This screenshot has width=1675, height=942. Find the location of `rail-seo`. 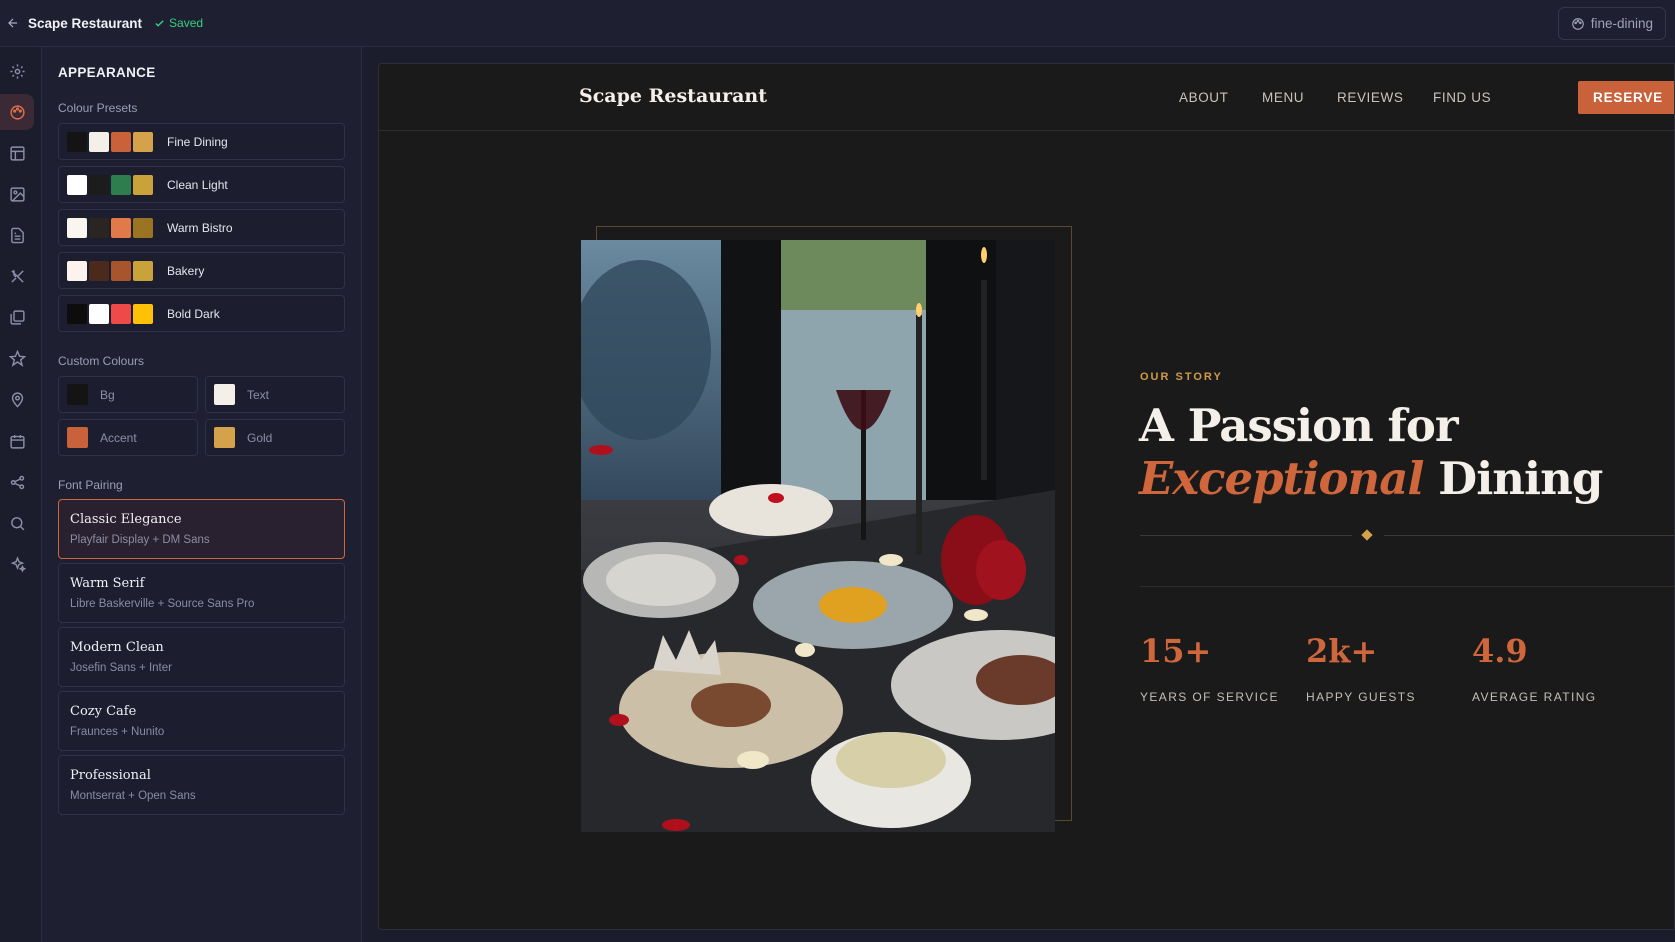

rail-seo is located at coordinates (17, 523).